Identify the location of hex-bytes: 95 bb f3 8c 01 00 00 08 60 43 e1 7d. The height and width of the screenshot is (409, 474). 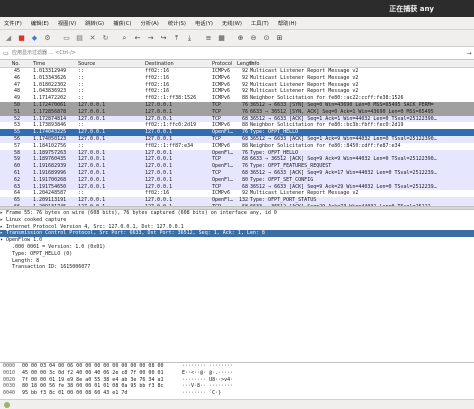
(74, 393).